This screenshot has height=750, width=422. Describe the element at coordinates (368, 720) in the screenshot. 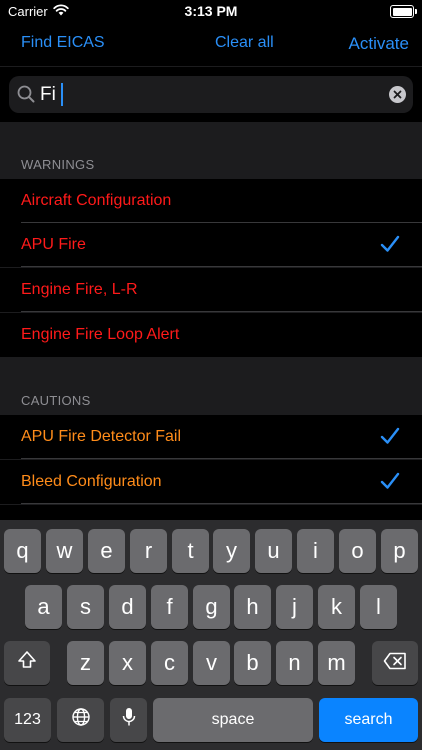

I see `search-key: search` at that location.